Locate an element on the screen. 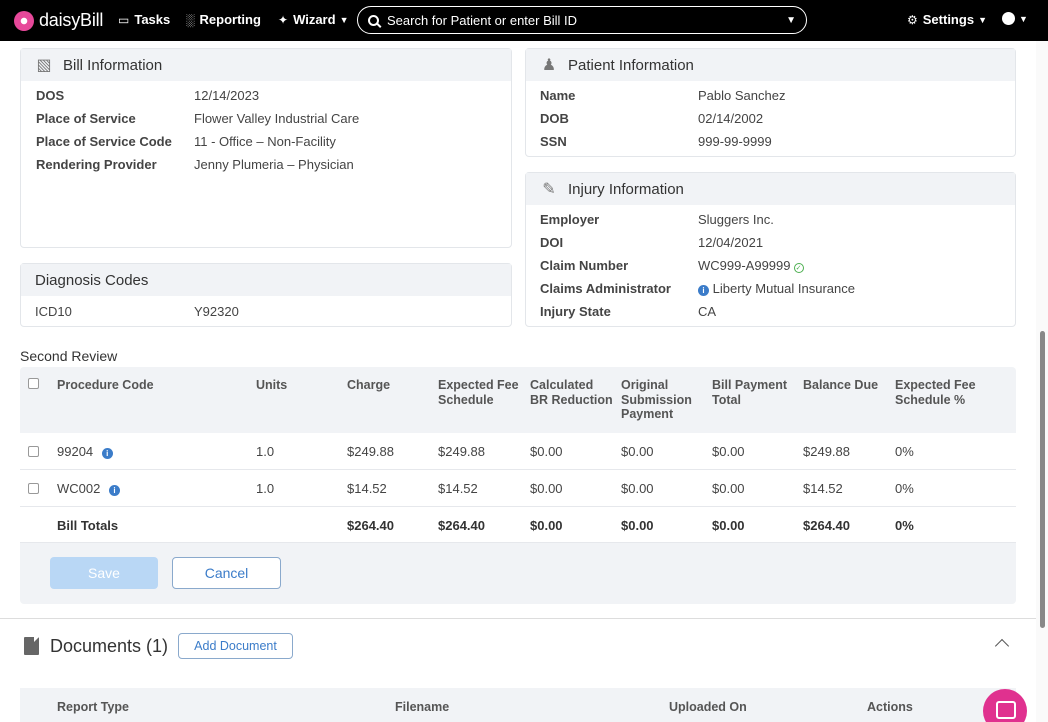  nav-settings-label: Settings is located at coordinates (948, 19).